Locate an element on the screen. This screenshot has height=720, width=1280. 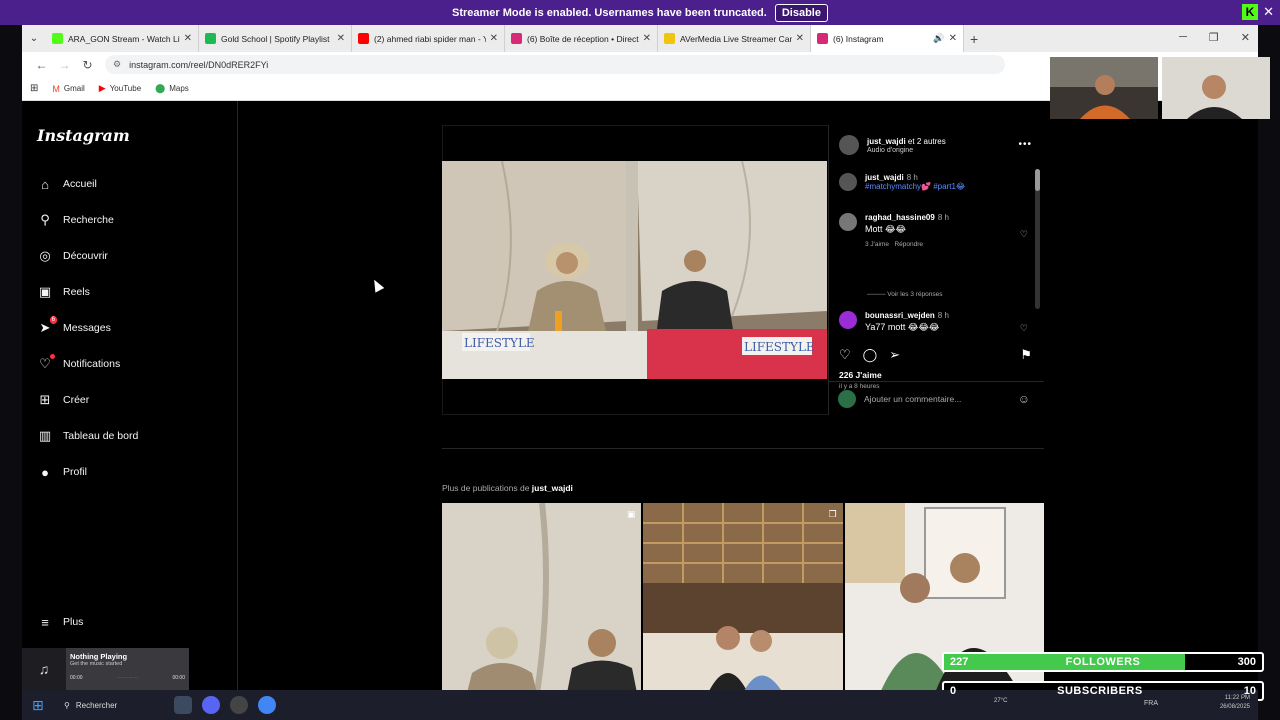
sidebar-icon: ⊞ is located at coordinates (45, 399).